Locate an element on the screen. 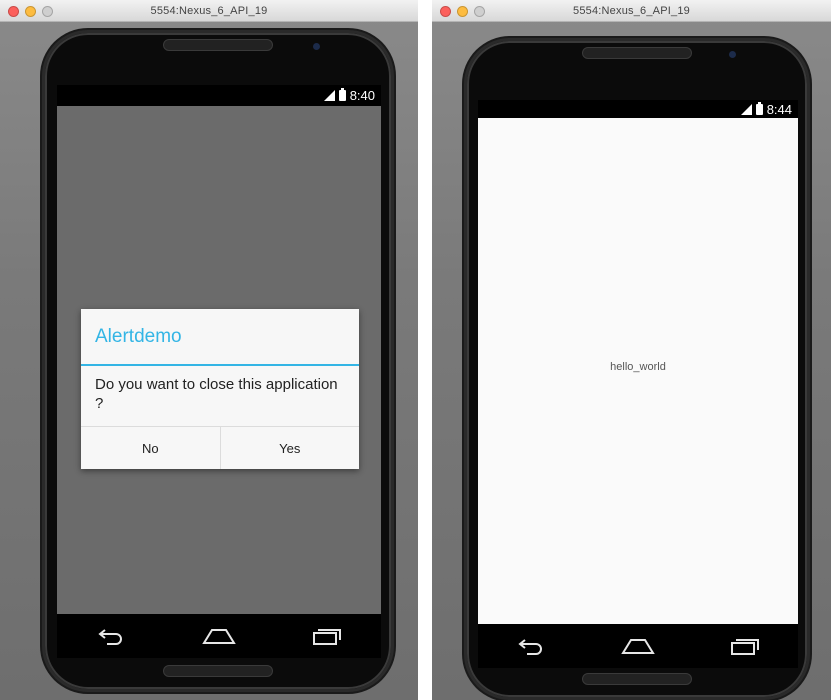  status-time: 8:40 is located at coordinates (362, 95).